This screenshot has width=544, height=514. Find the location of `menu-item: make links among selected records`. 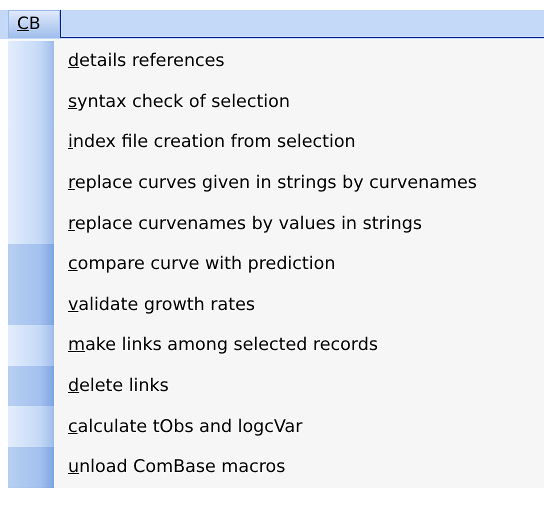

menu-item: make links among selected records is located at coordinates (223, 345).